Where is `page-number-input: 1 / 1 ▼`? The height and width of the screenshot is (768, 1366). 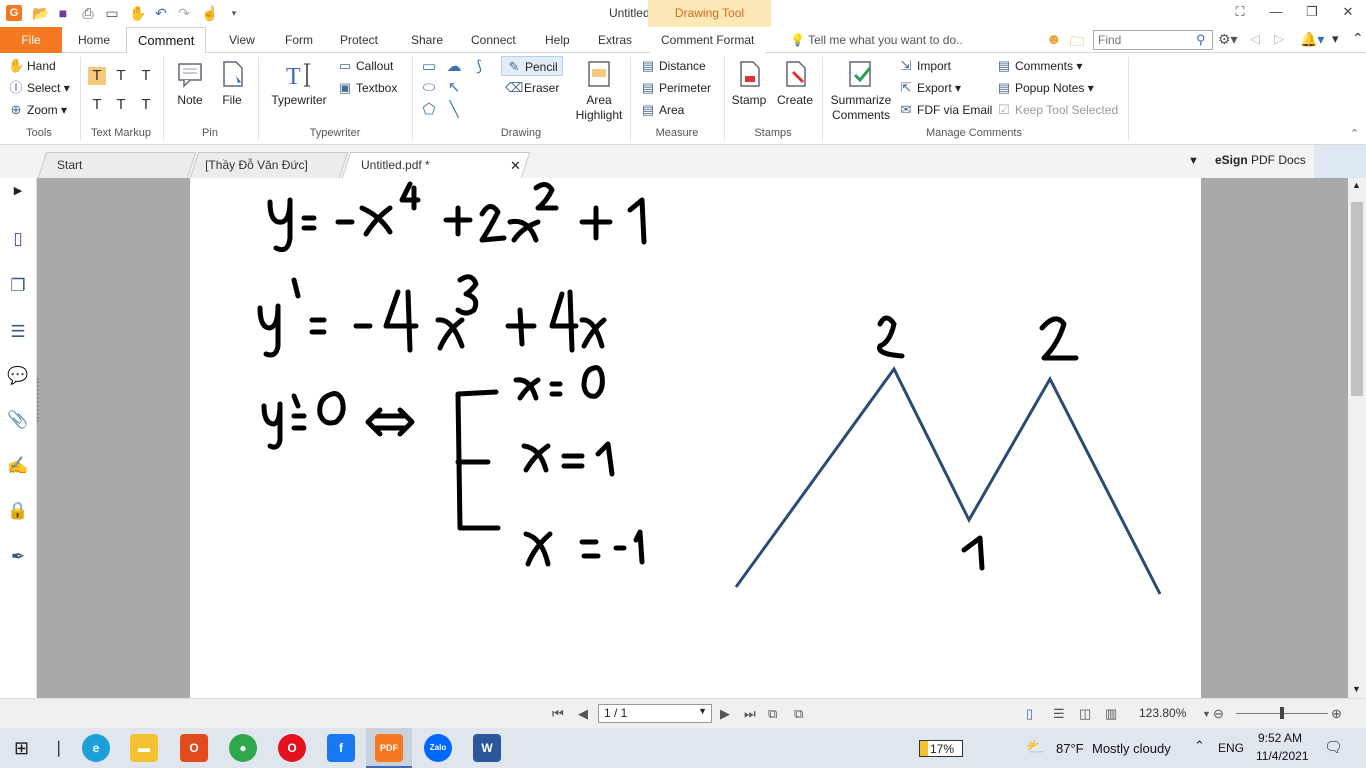
page-number-input: 1 / 1 ▼ is located at coordinates (655, 713).